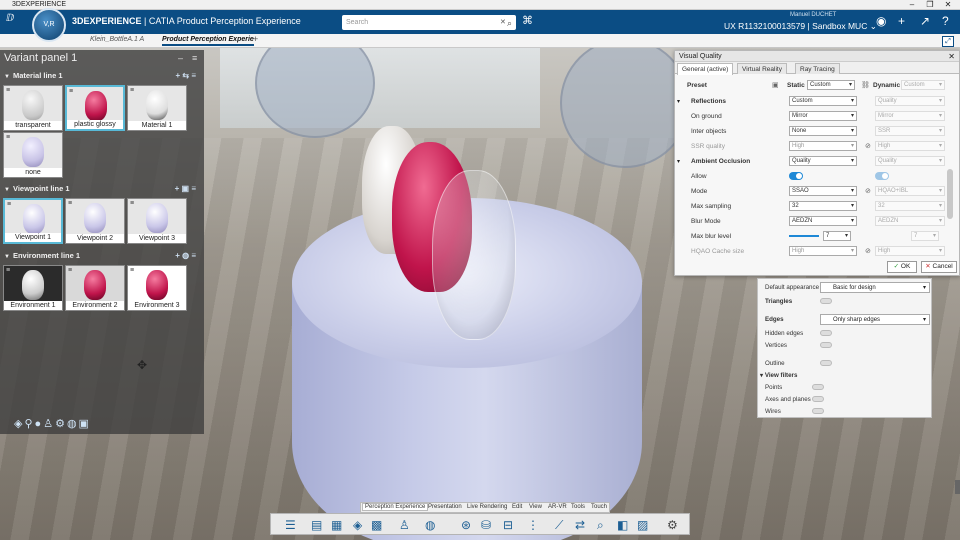 This screenshot has width=960, height=540. I want to click on tab-klein-bottle: Klein_BottleA.1 A, so click(117, 39).